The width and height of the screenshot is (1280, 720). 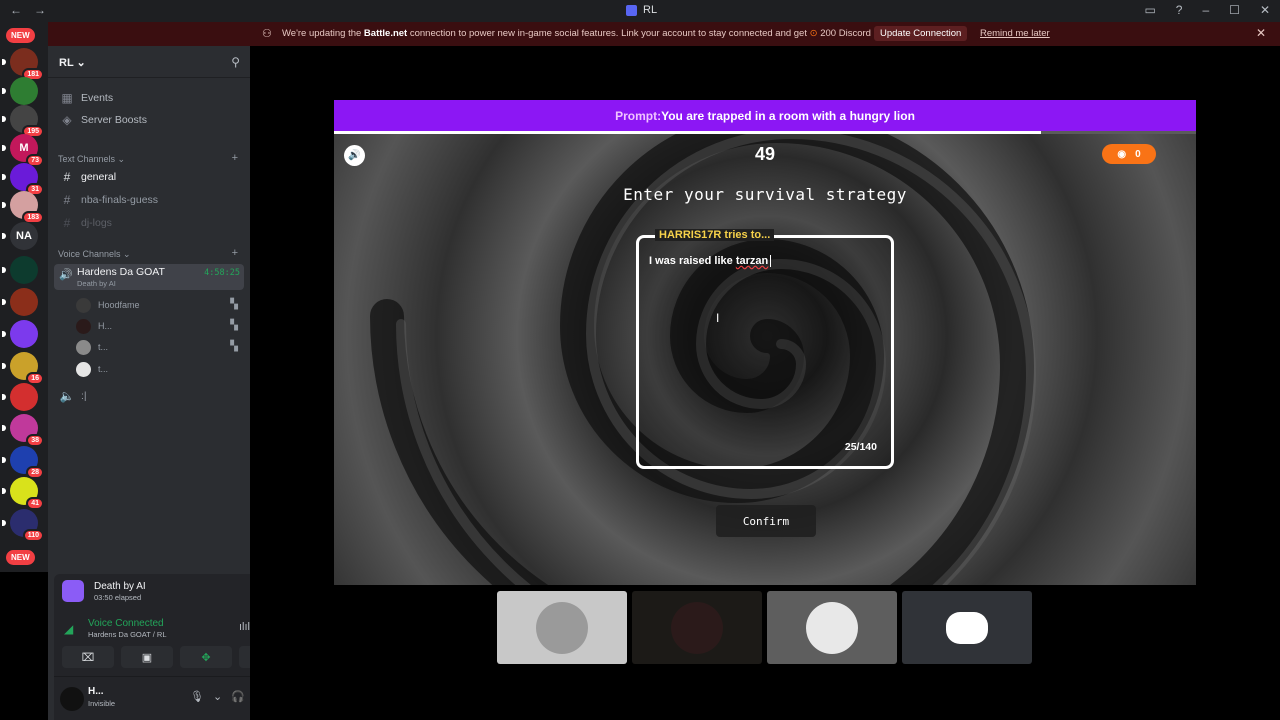 I want to click on nav-buttons: ← →, so click(x=28, y=10).